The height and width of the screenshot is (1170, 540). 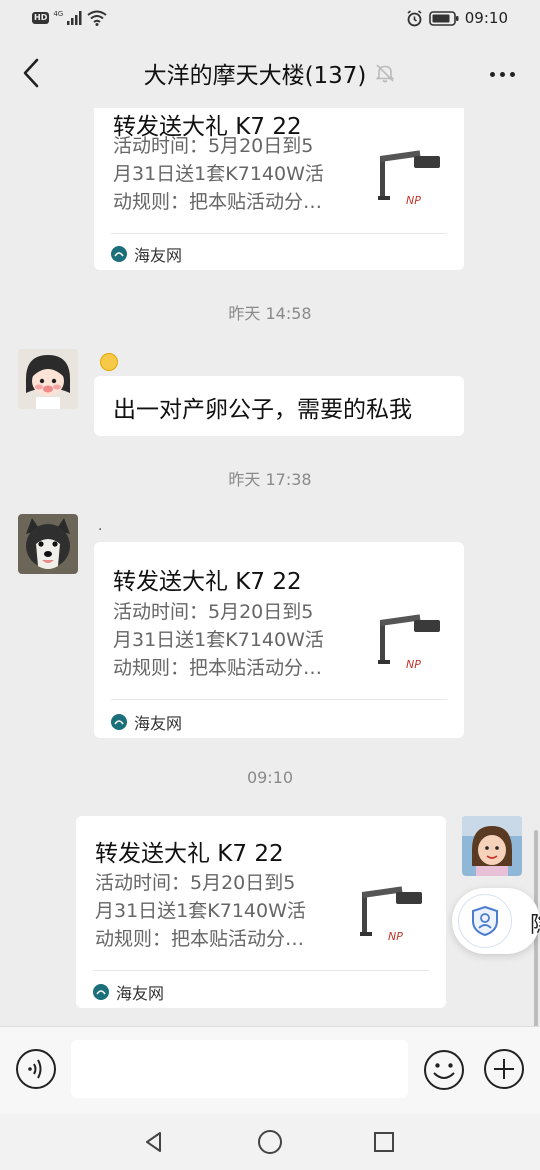 I want to click on hd-badge: HD, so click(x=41, y=18).